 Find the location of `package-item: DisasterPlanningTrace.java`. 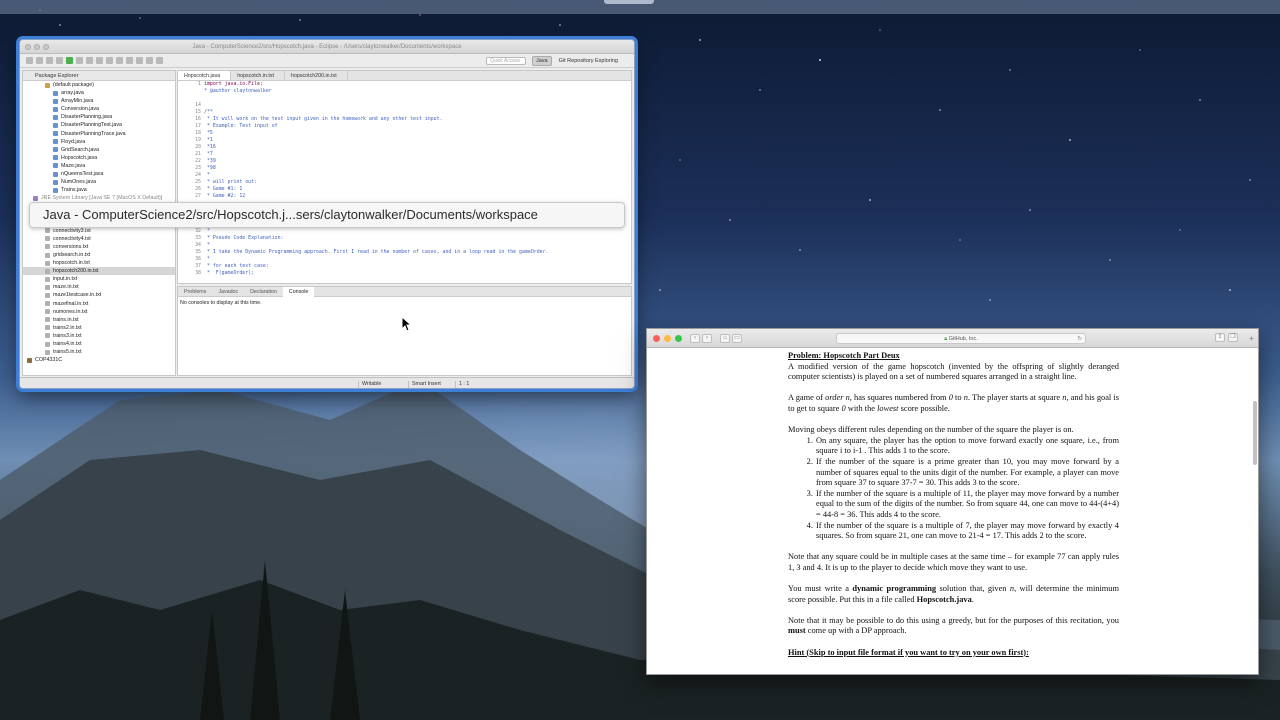

package-item: DisasterPlanningTrace.java is located at coordinates (99, 134).